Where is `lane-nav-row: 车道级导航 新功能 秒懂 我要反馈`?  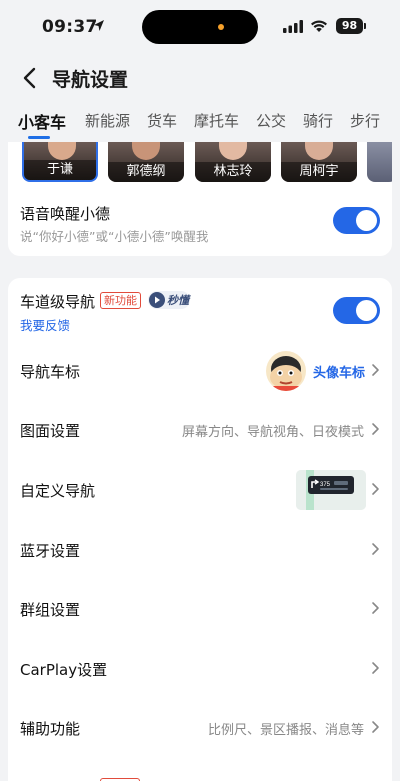
lane-nav-row: 车道级导航 新功能 秒懂 我要反馈 is located at coordinates (200, 308).